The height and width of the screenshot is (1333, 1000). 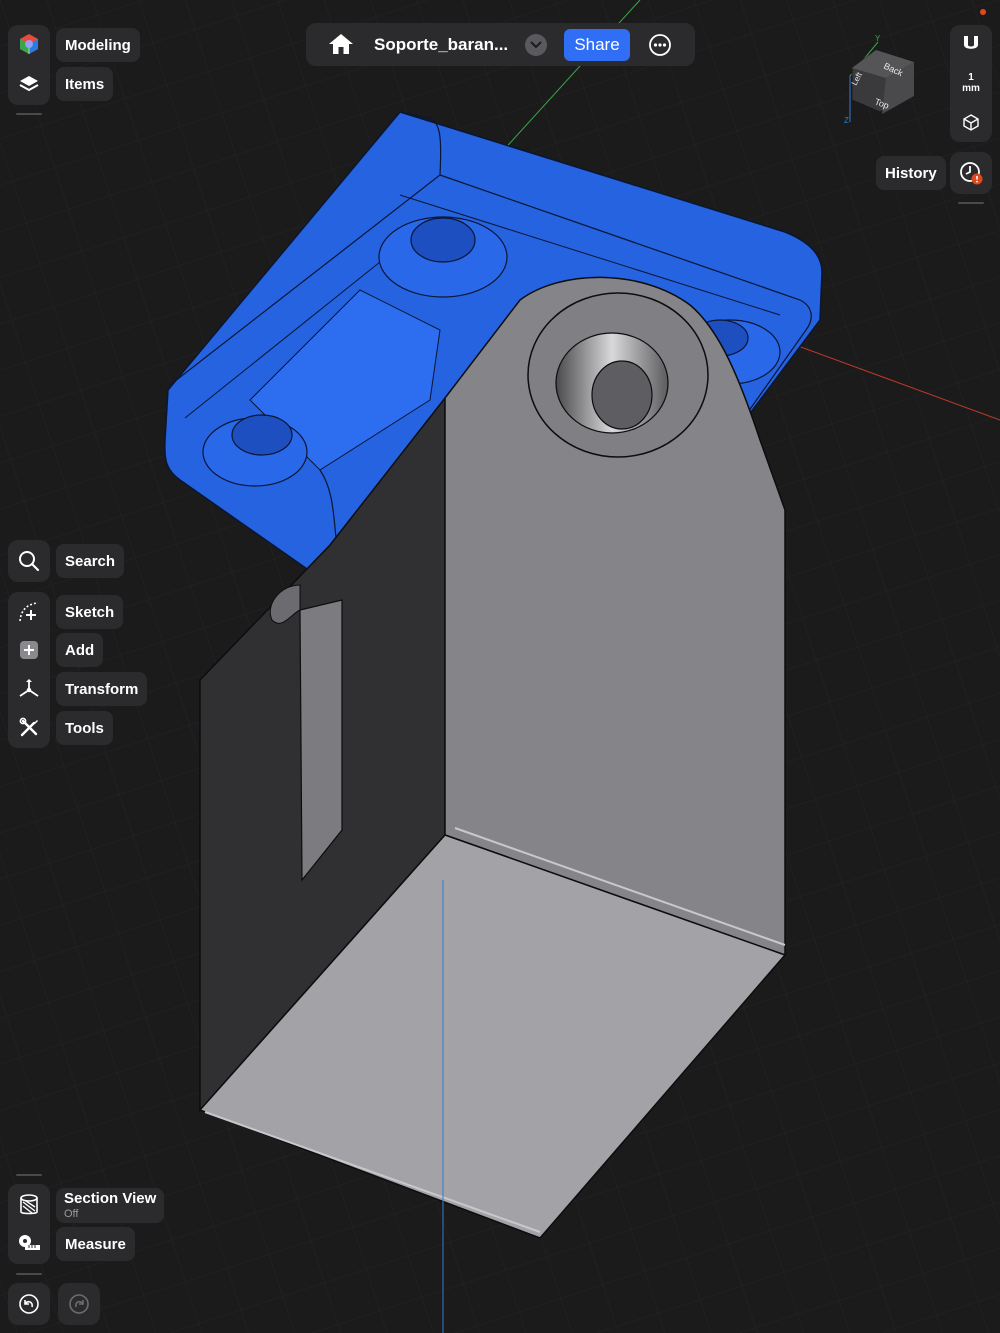 I want to click on add-label: Add, so click(x=80, y=650).